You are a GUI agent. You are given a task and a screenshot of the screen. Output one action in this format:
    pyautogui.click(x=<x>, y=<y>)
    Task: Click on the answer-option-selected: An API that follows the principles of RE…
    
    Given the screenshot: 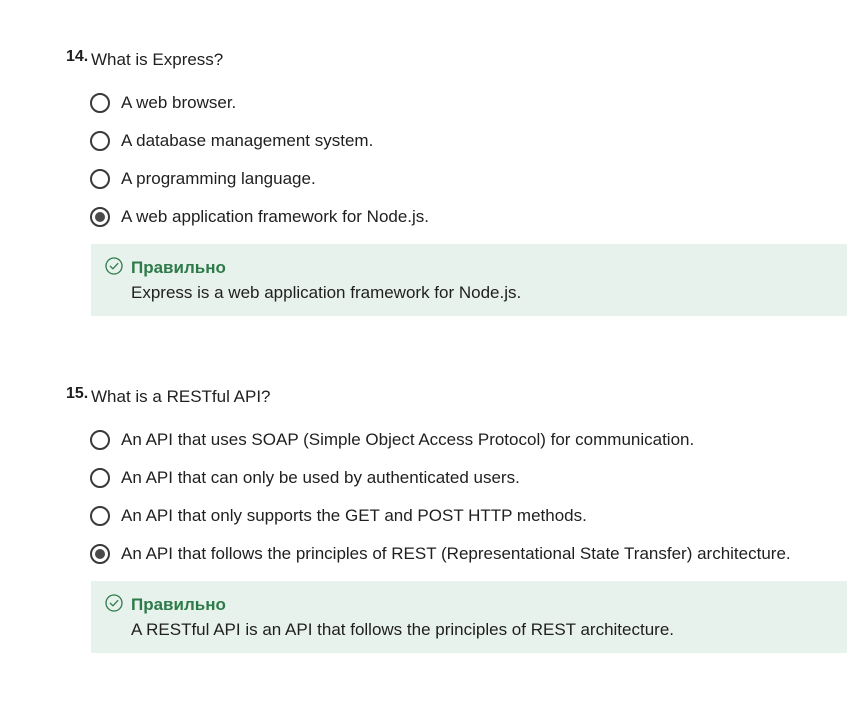 What is the action you would take?
    pyautogui.click(x=432, y=563)
    